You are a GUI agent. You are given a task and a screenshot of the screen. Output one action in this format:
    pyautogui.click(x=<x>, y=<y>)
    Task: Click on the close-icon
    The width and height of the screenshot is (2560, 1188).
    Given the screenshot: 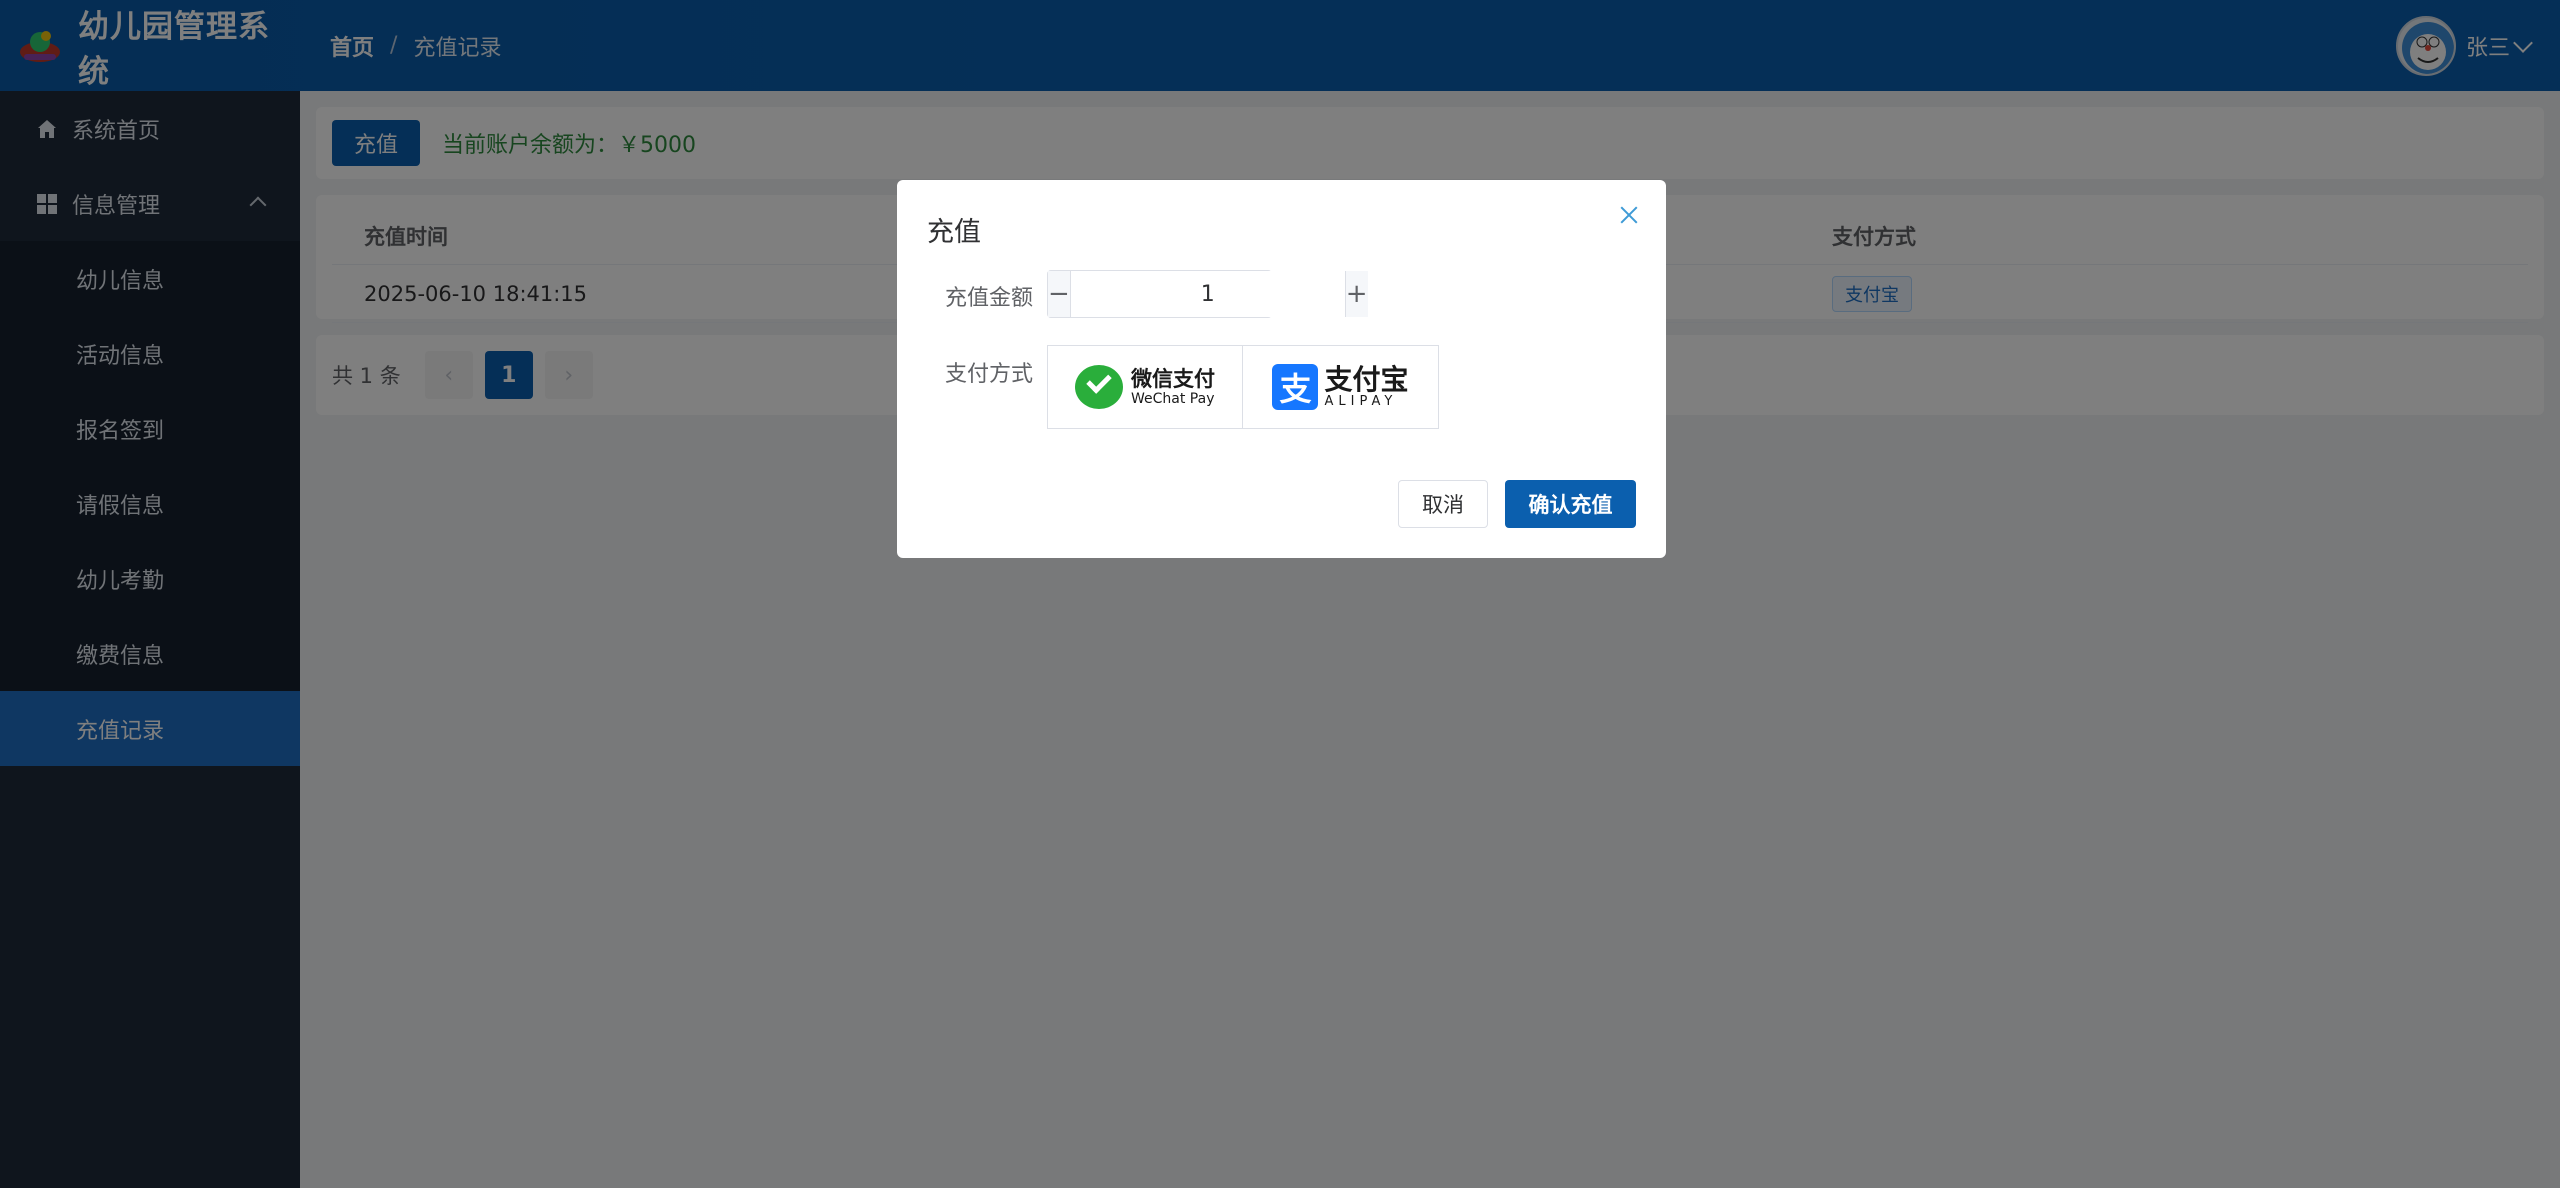 What is the action you would take?
    pyautogui.click(x=1629, y=215)
    